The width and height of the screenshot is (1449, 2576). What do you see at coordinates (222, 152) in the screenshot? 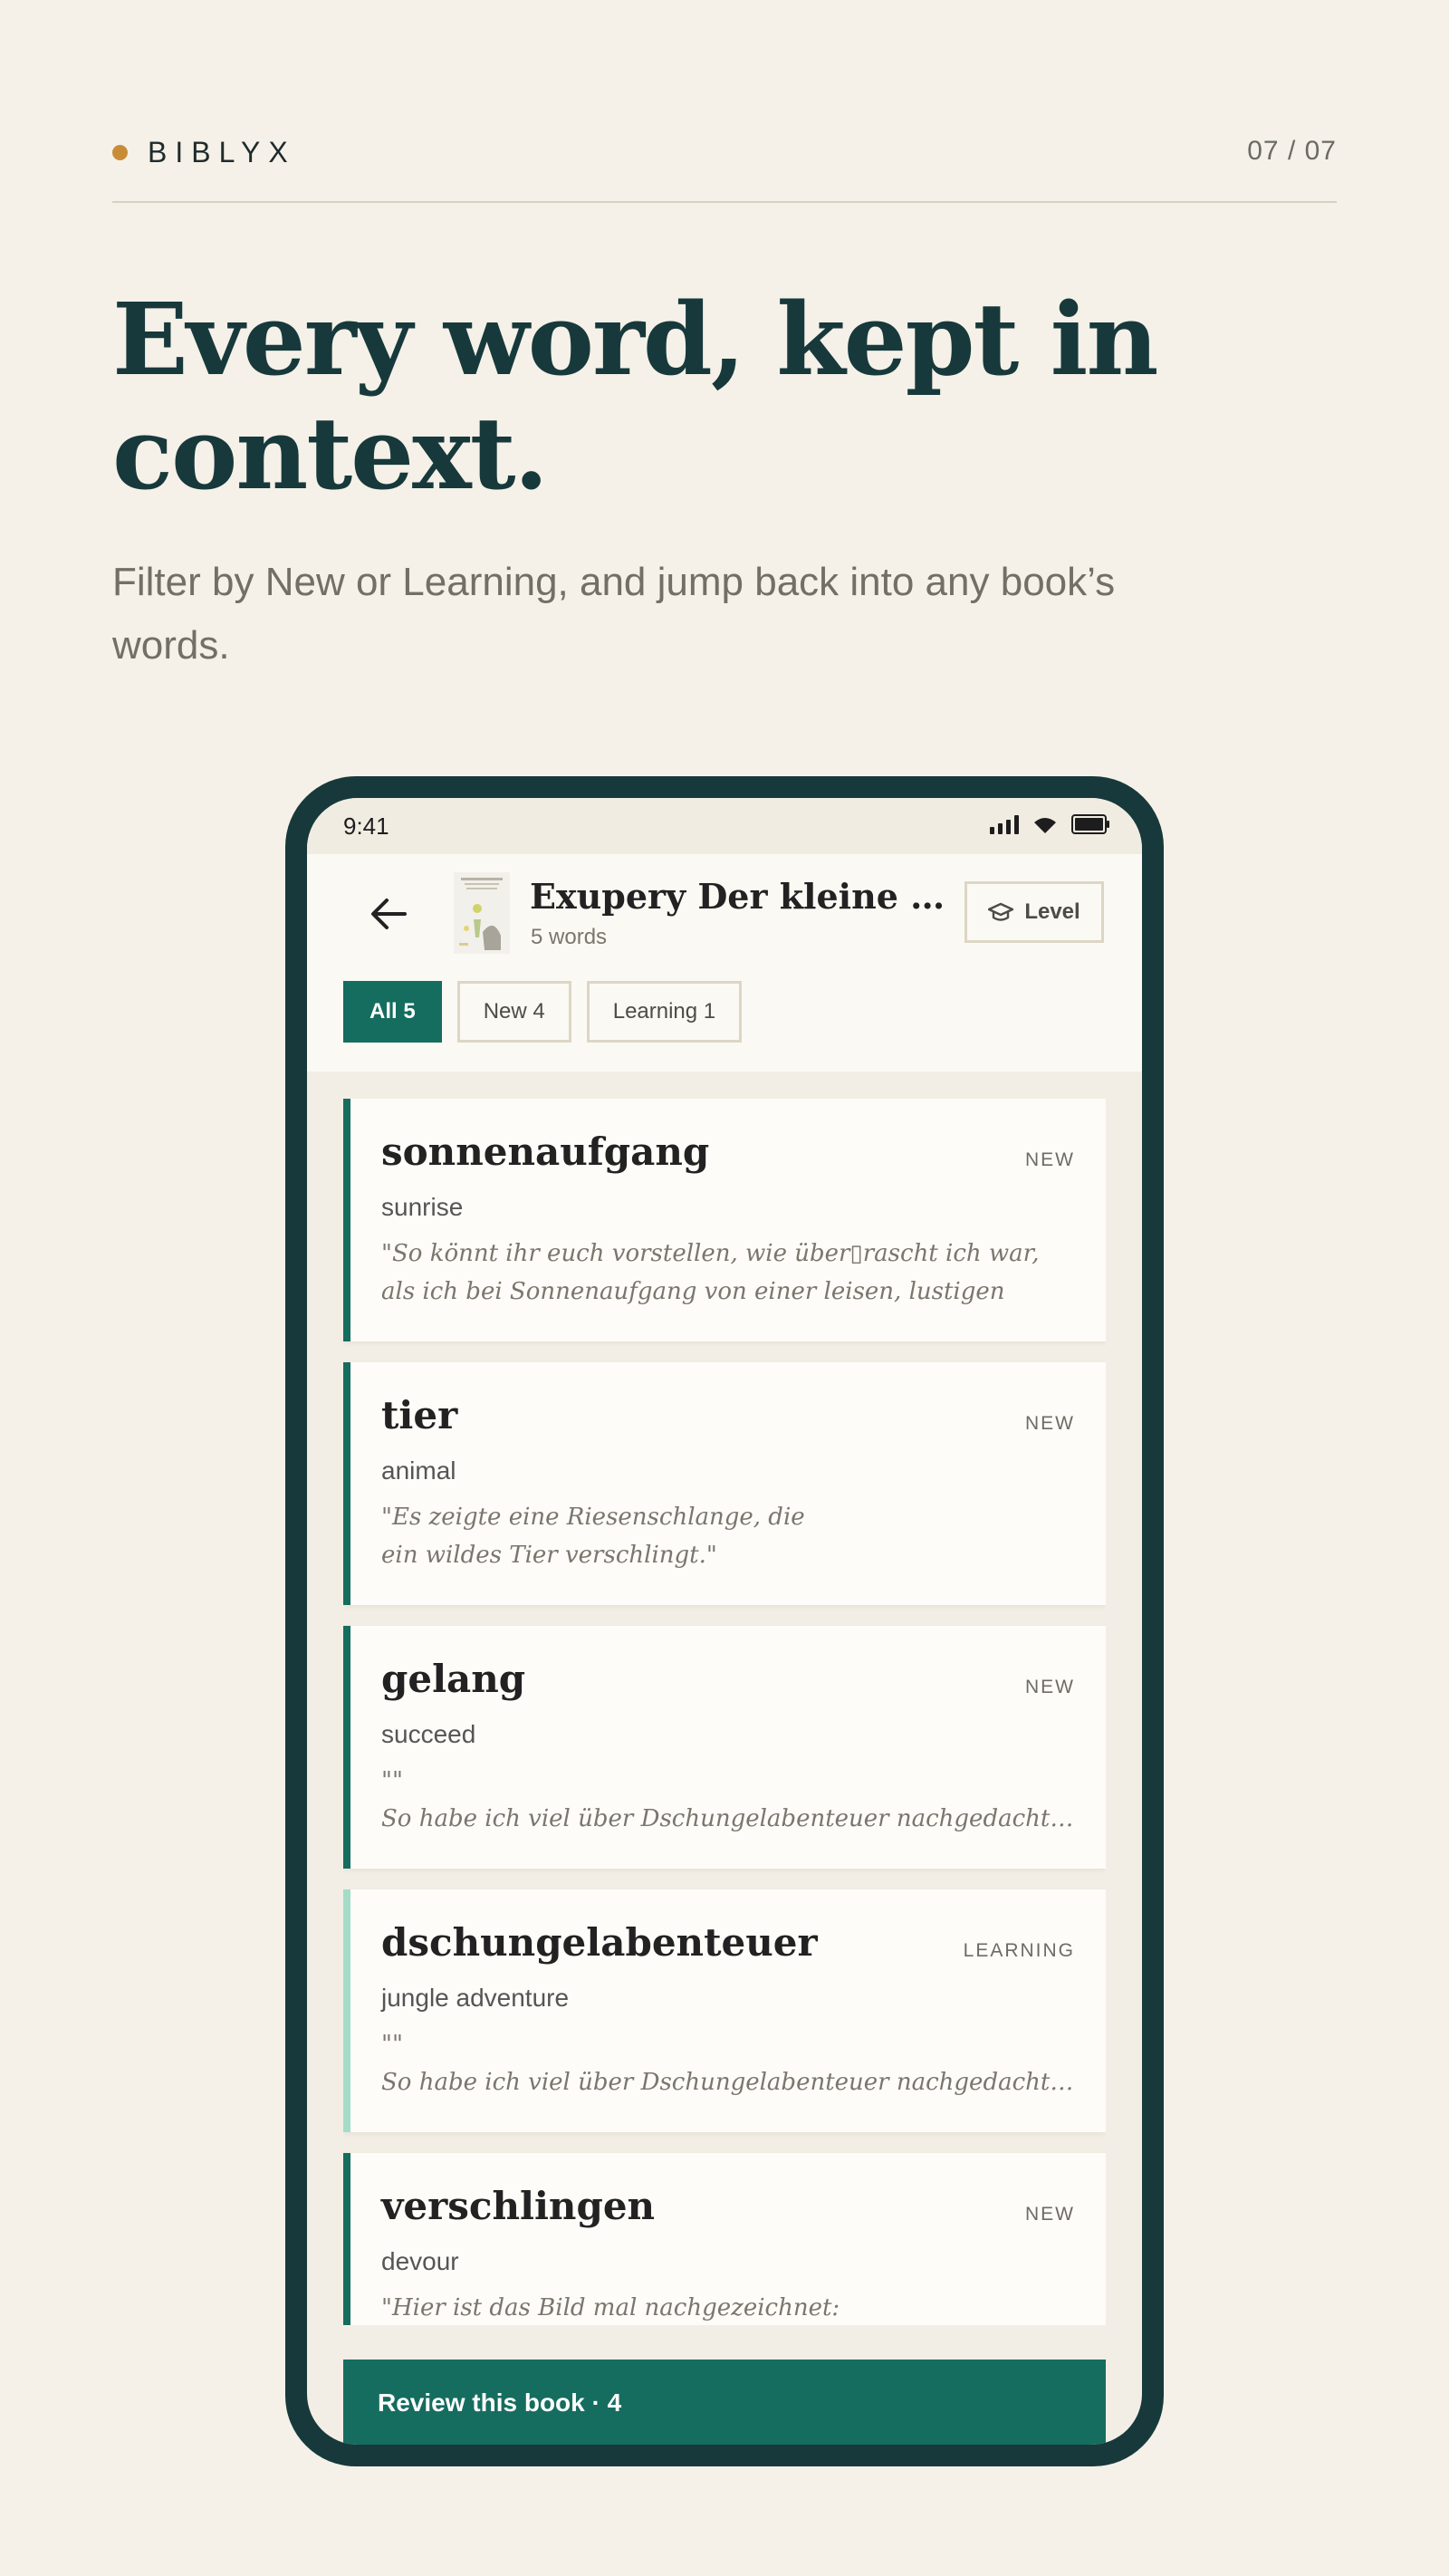
I see `brand-name: BIBLYX` at bounding box center [222, 152].